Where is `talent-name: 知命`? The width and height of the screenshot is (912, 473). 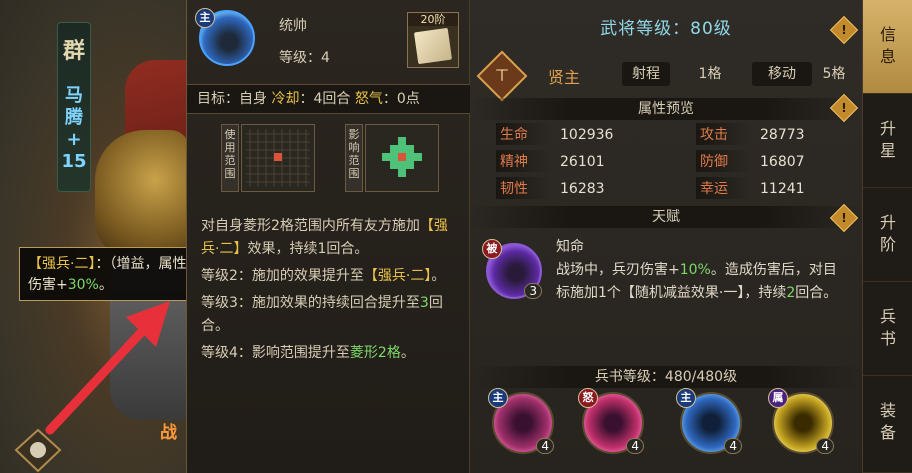 talent-name: 知命 is located at coordinates (570, 247).